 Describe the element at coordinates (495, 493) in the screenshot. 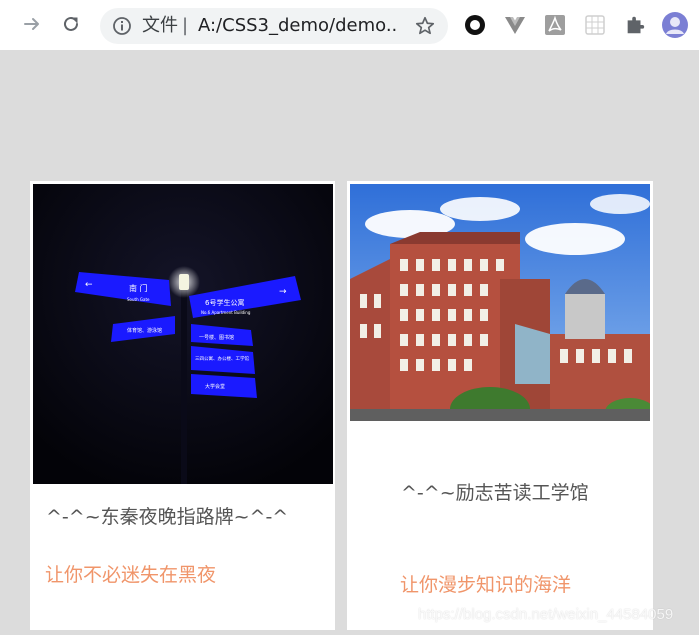

I see `card-title: ^-^~励志苦读工学馆` at that location.